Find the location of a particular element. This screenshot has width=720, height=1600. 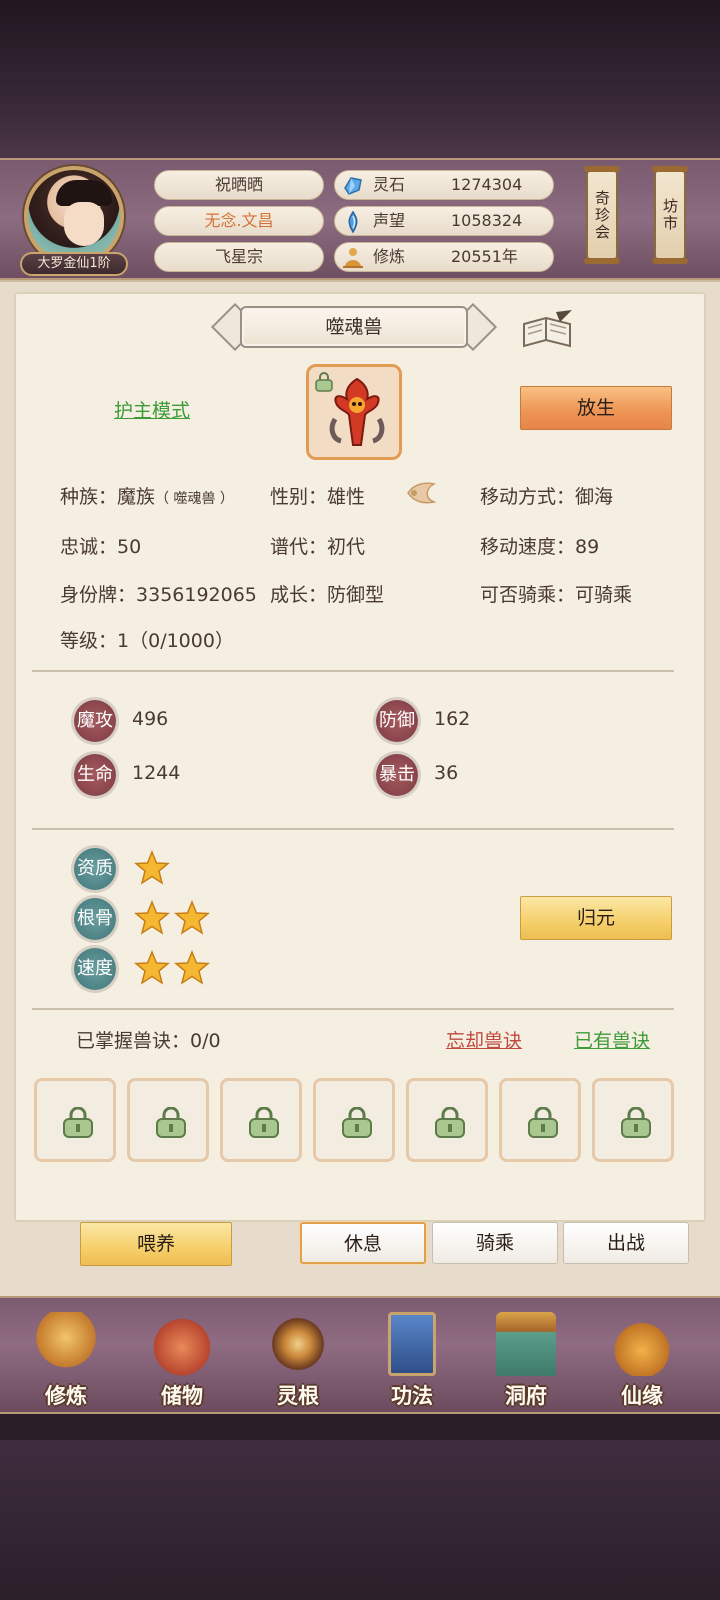

nav-technique: 功法 is located at coordinates (412, 1358).